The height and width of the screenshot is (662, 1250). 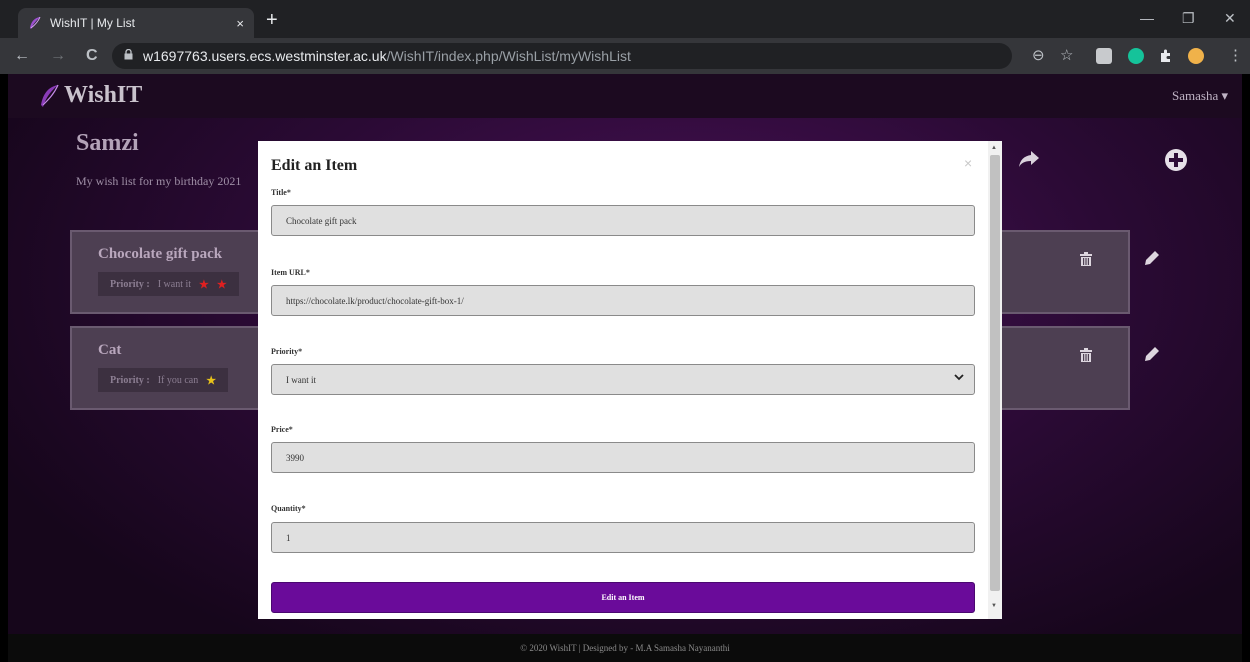 I want to click on title-field-label: Title*, so click(x=281, y=192).